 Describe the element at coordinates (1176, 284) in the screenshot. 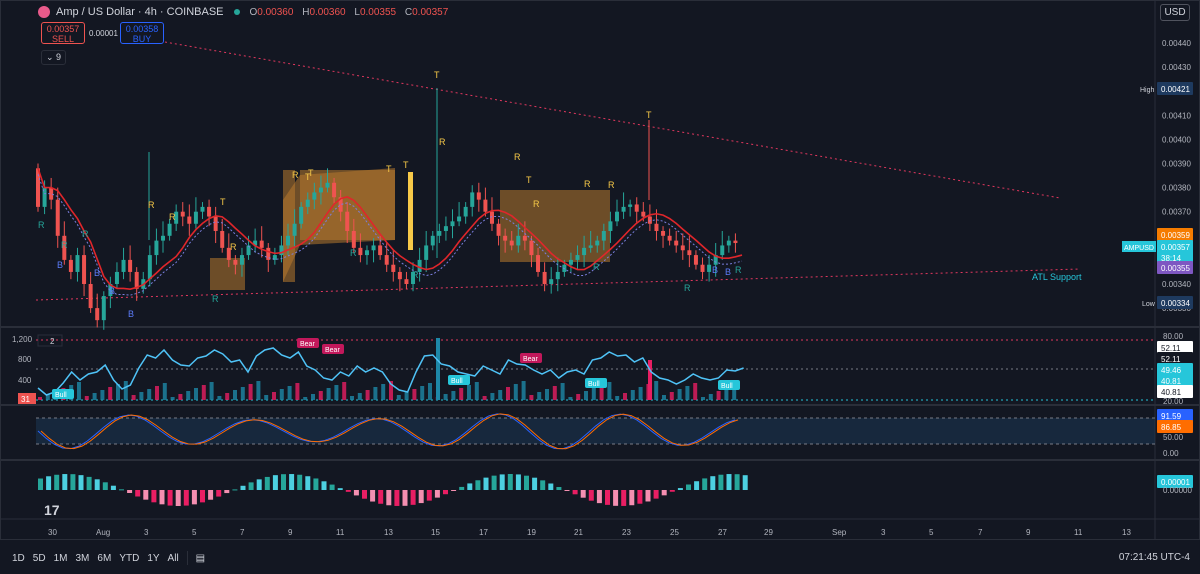

I see `price-tick-label: 0.00340` at that location.